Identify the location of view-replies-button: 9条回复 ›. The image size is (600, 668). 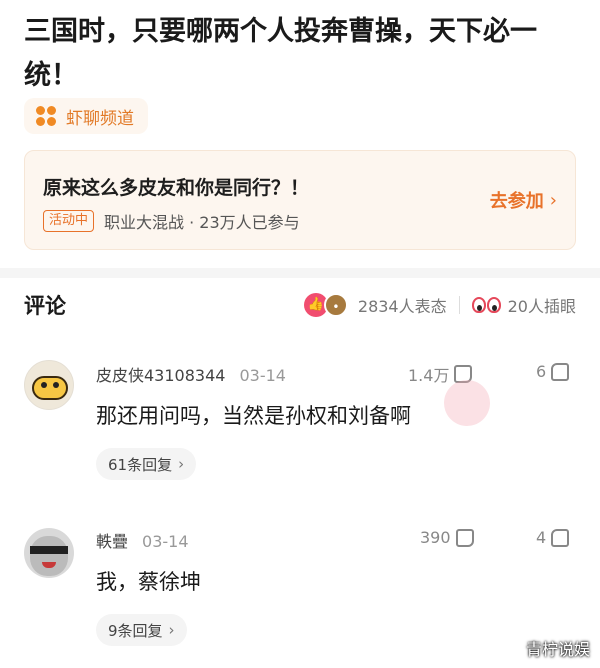
(141, 630).